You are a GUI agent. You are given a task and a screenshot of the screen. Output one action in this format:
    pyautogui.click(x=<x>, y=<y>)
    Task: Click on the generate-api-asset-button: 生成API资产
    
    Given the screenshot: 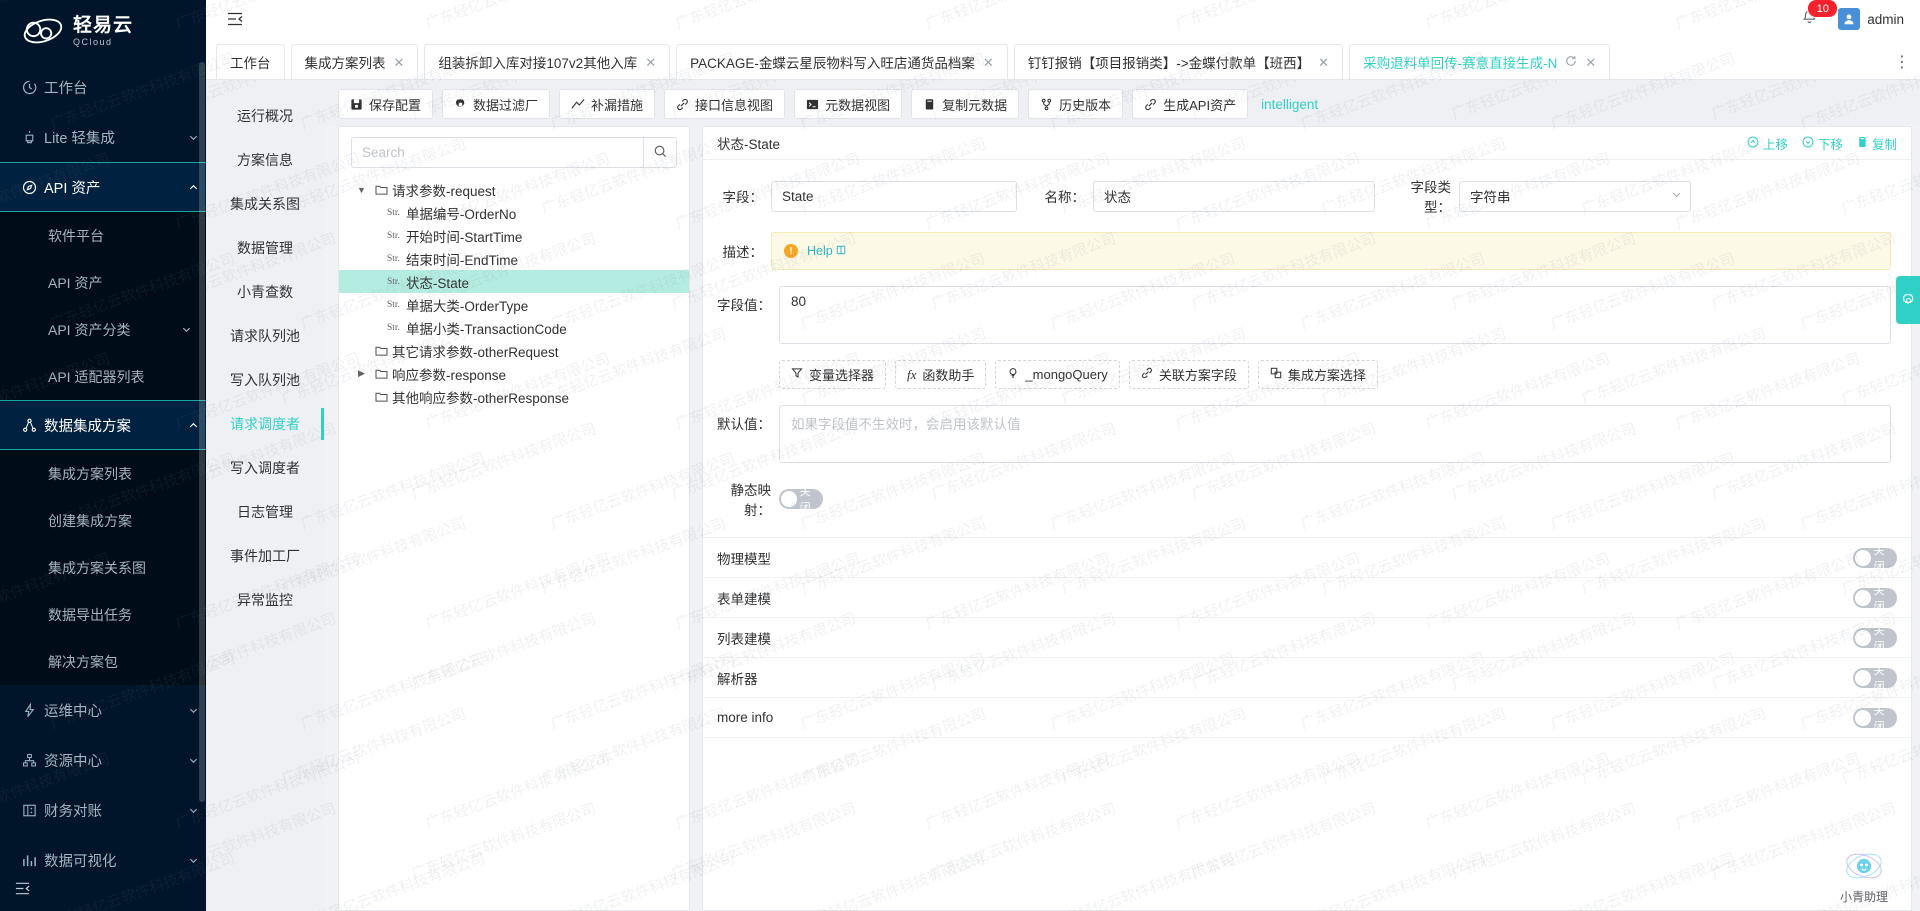 What is the action you would take?
    pyautogui.click(x=1190, y=104)
    